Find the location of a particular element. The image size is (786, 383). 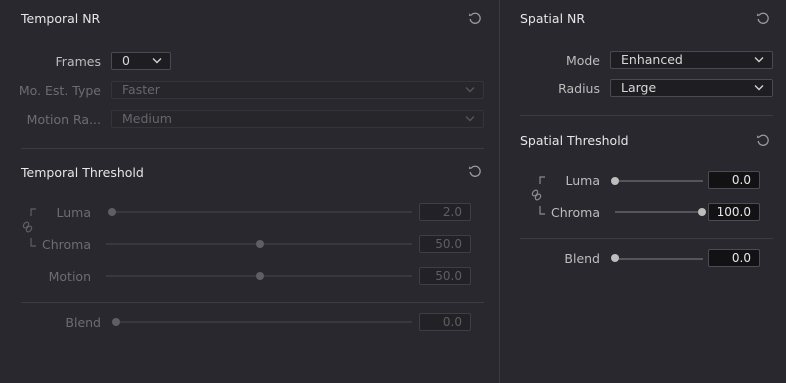

temporal-blend-value: 0.0 is located at coordinates (445, 322).